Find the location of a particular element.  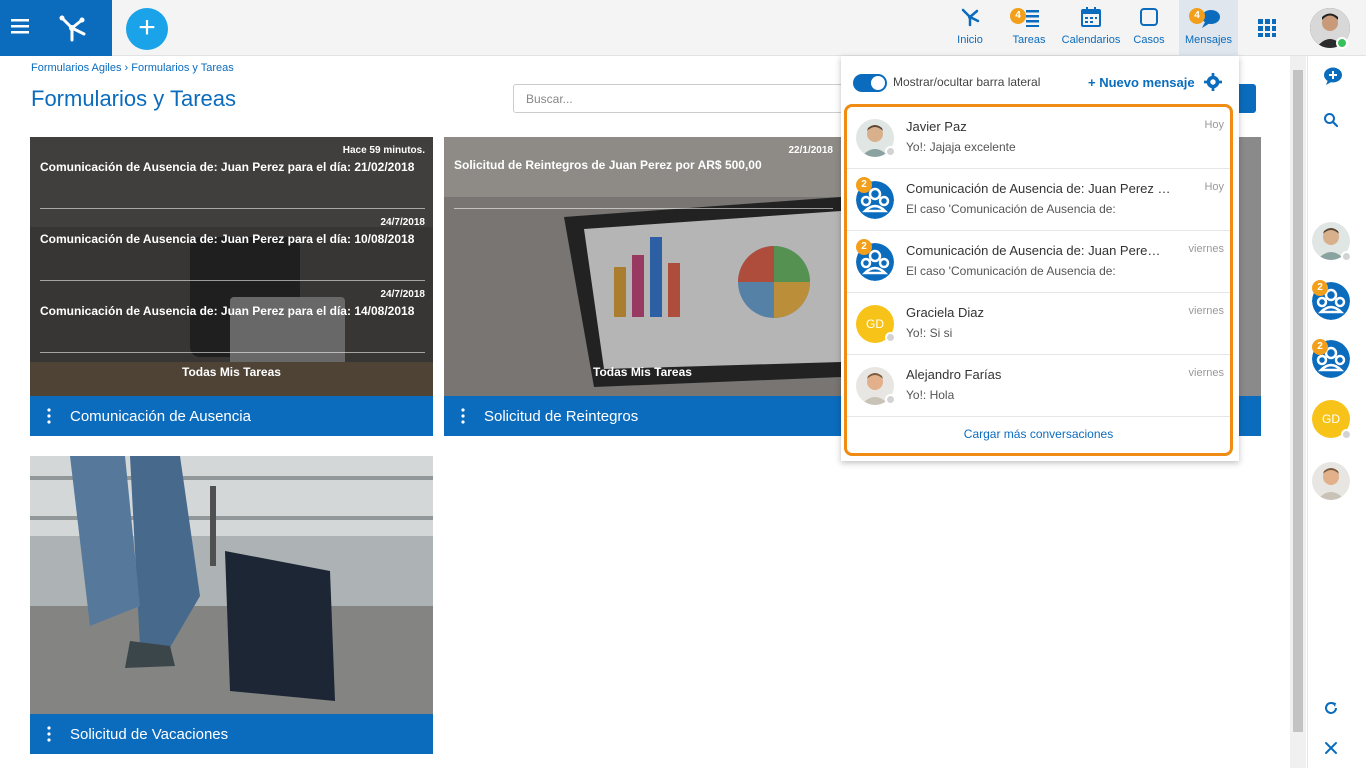

card-footer: Solicitud de Reintegros is located at coordinates (642, 416).